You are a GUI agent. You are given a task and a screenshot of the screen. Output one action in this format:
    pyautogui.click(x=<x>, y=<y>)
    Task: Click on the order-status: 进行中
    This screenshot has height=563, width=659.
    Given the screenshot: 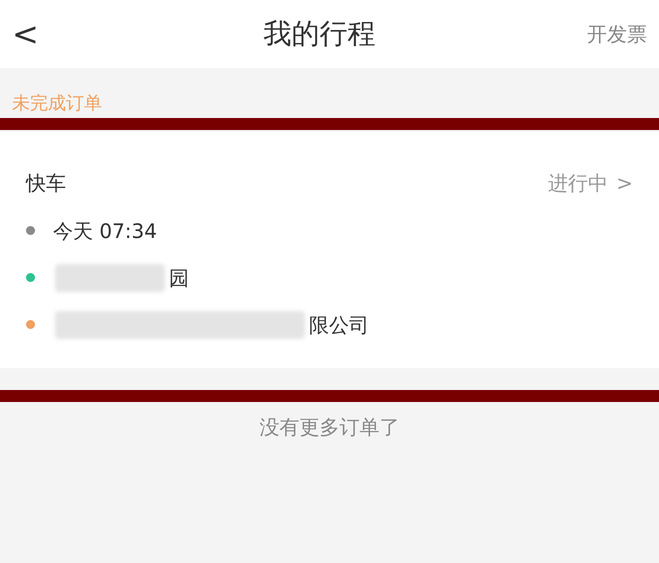 What is the action you would take?
    pyautogui.click(x=578, y=183)
    